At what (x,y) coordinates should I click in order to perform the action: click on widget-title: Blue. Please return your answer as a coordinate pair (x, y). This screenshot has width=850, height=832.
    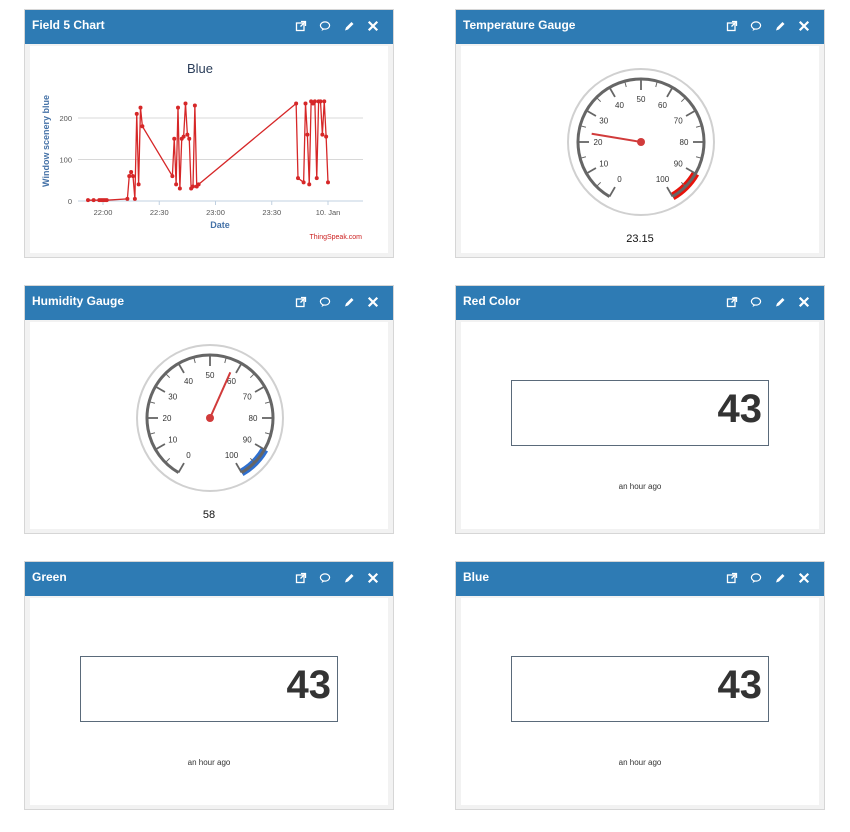
    Looking at the image, I should click on (476, 577).